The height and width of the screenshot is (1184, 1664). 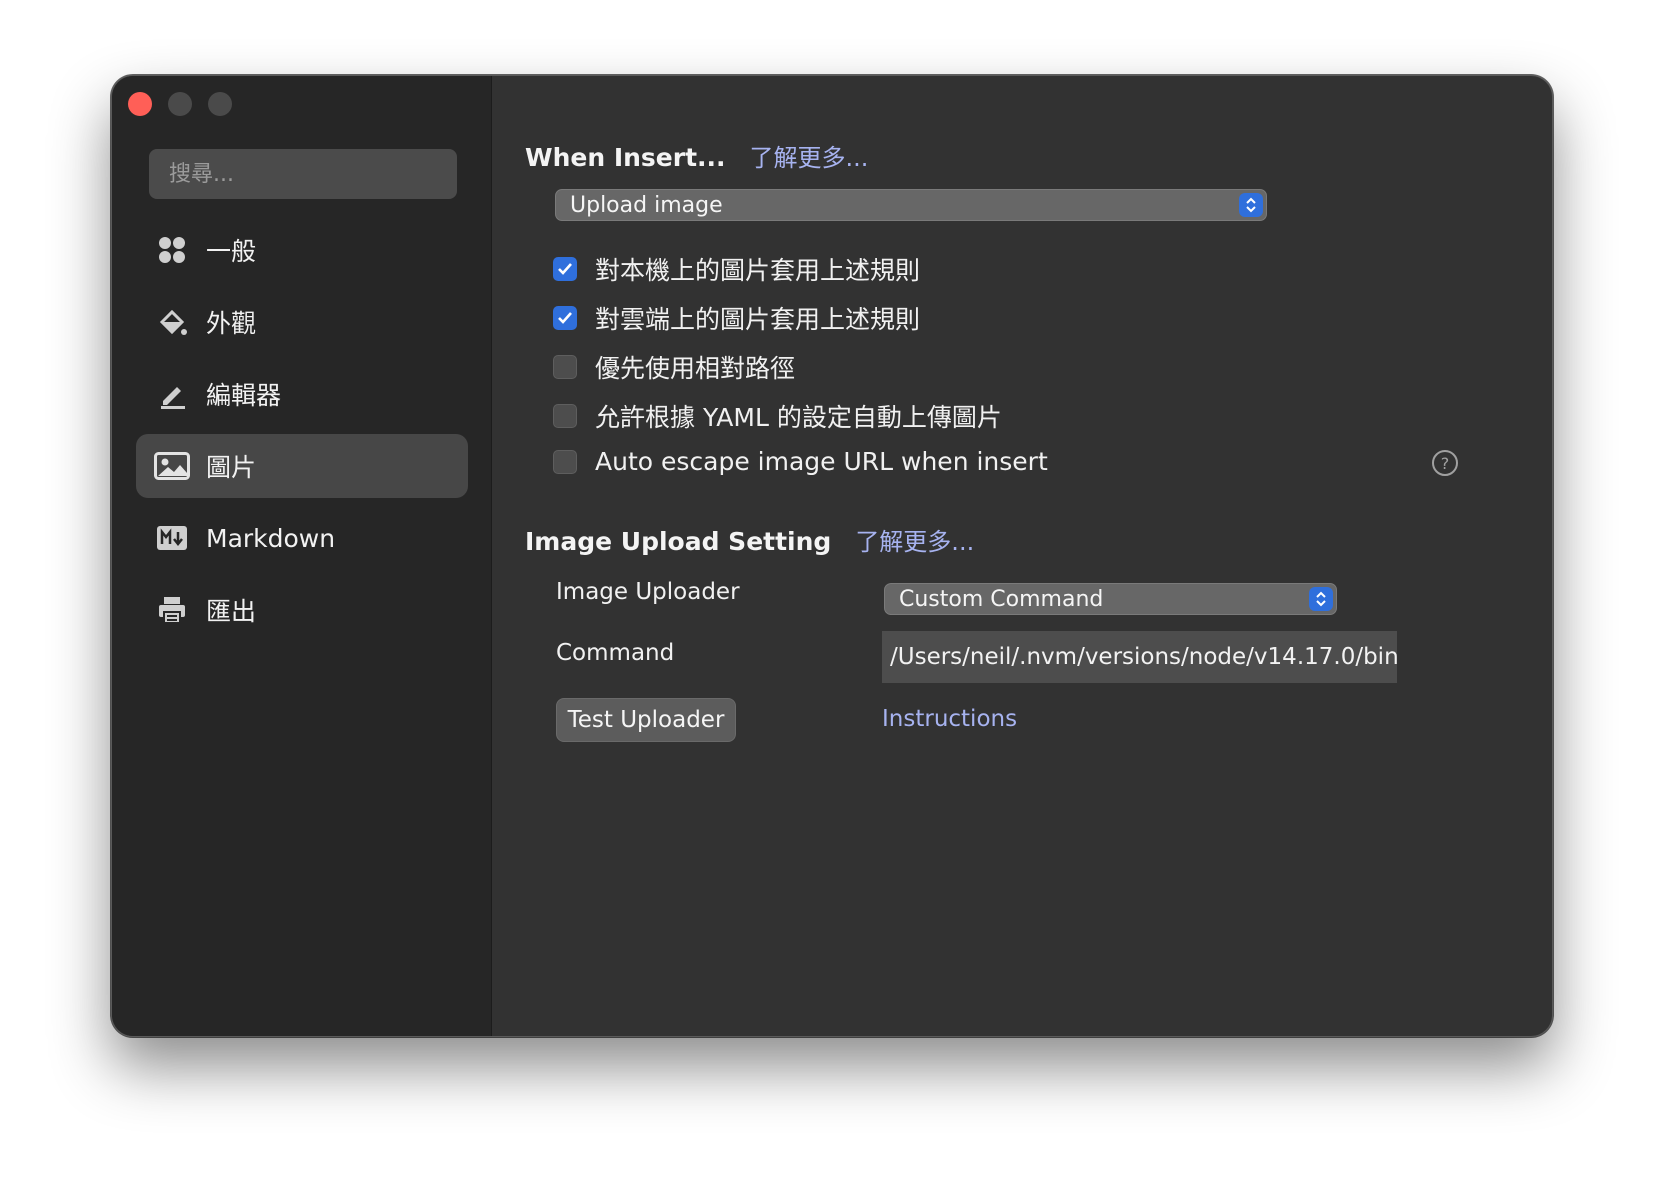 What do you see at coordinates (172, 322) in the screenshot?
I see `paint-bucket-icon` at bounding box center [172, 322].